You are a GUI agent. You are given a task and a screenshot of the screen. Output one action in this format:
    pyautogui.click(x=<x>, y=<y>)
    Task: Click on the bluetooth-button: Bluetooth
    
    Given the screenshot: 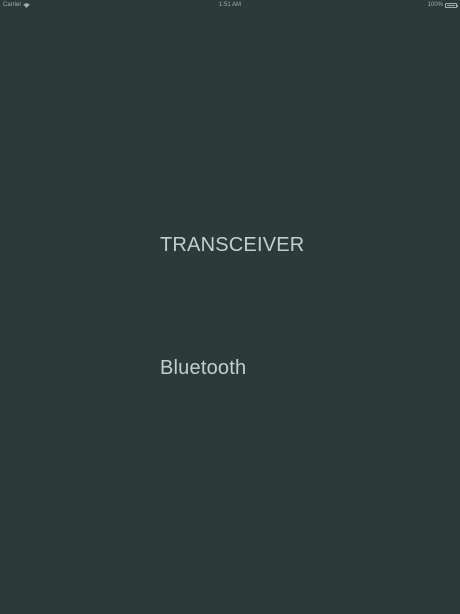 What is the action you would take?
    pyautogui.click(x=203, y=368)
    